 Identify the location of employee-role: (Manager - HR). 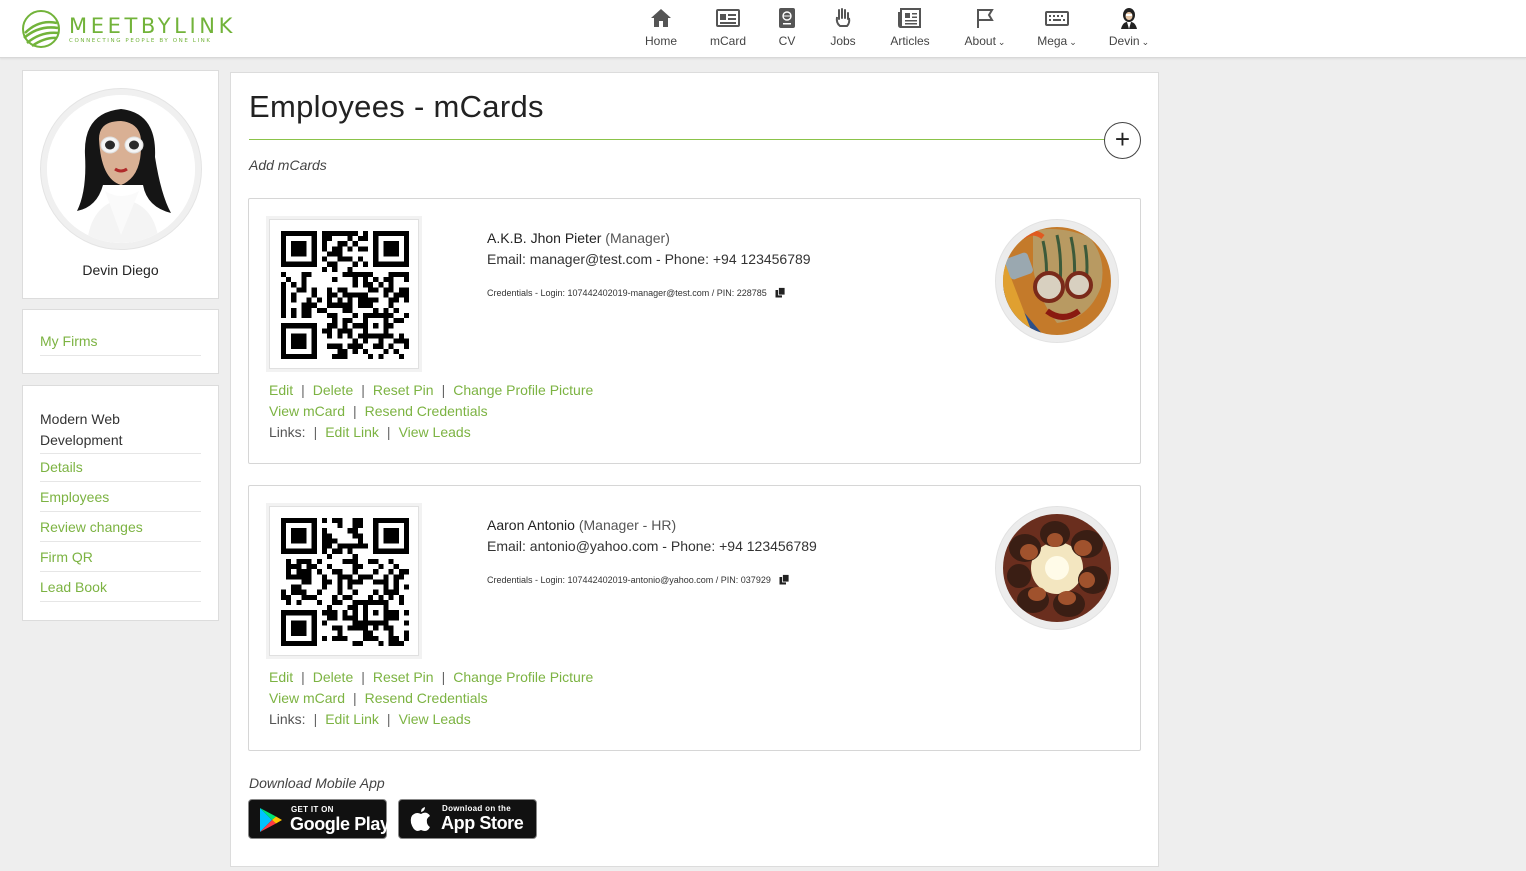
(627, 525).